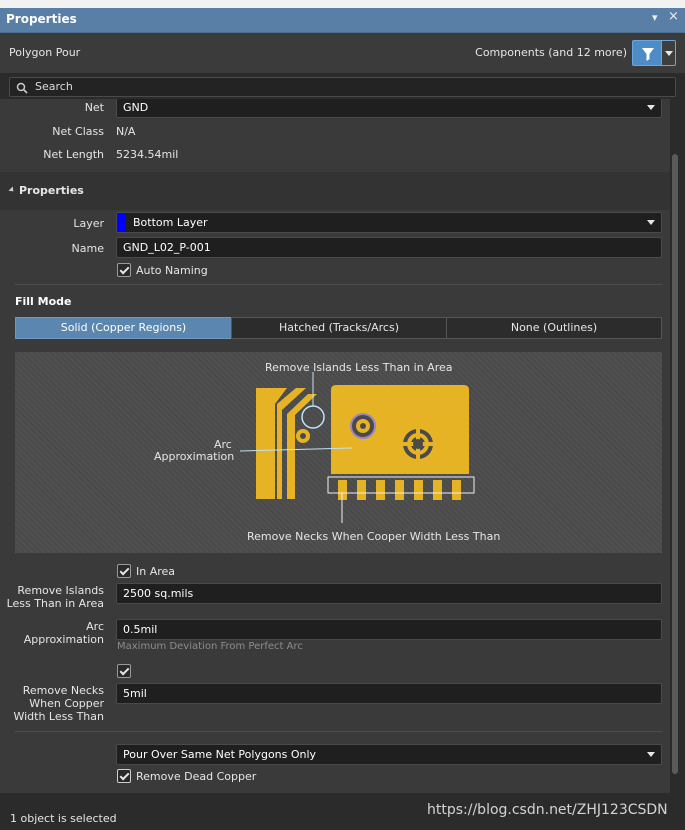  I want to click on arc-approx-hint: Maximum Deviation From Perfect Arc, so click(210, 646).